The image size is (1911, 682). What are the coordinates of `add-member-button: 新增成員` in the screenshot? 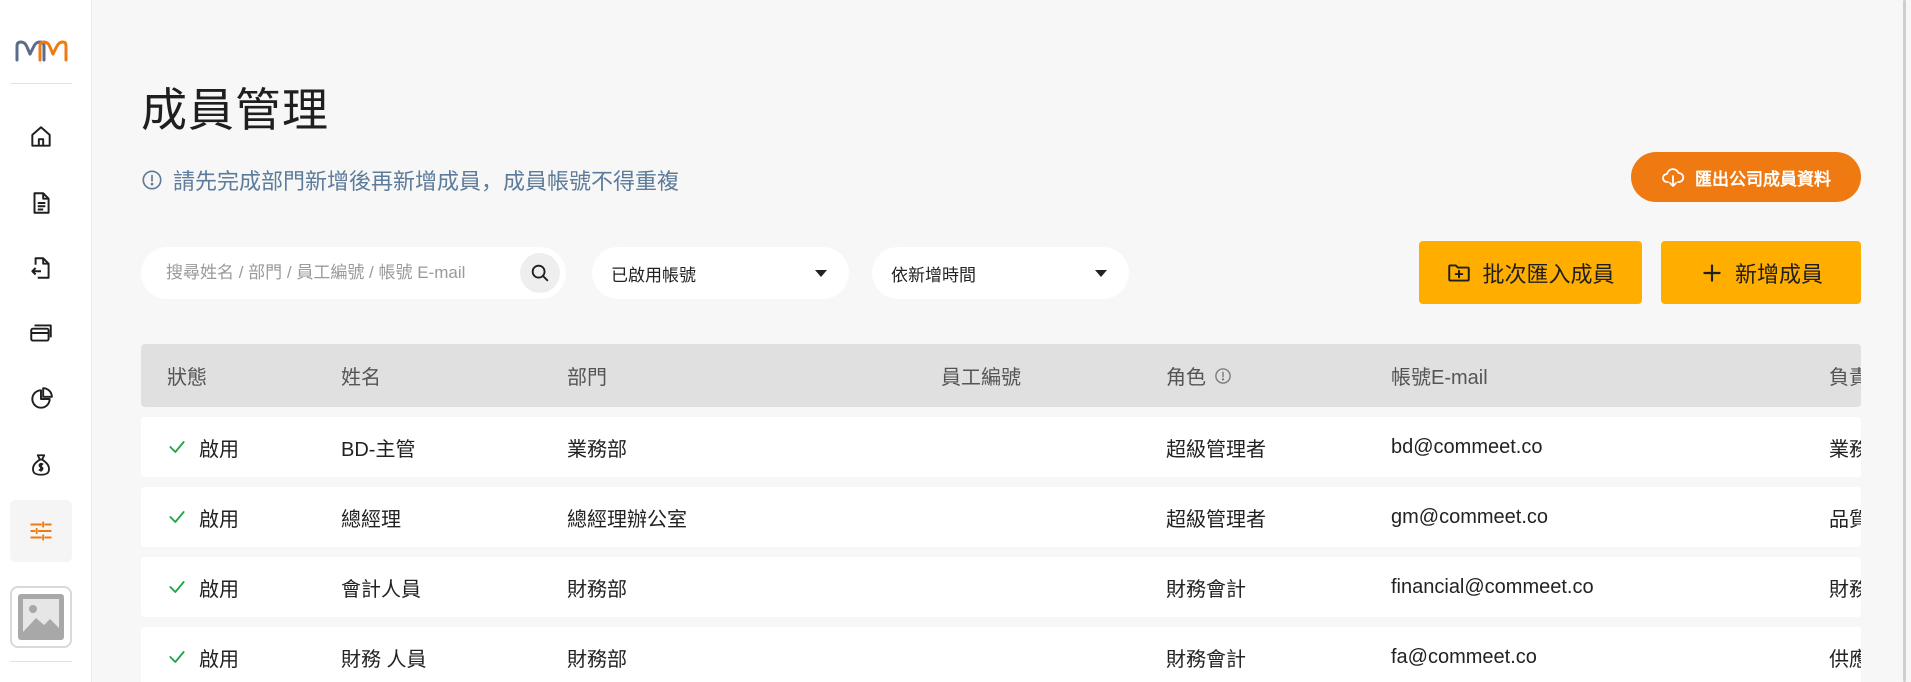 It's located at (1761, 272).